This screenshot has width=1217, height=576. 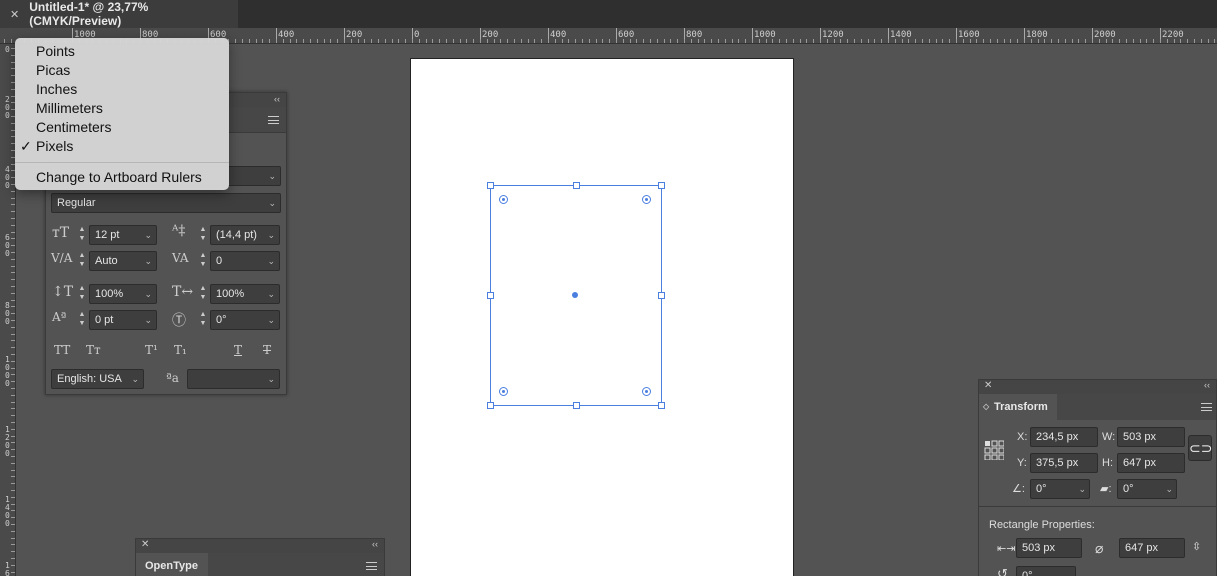 I want to click on vertical-ruler: 02004006008001000120014001600, so click(x=8, y=310).